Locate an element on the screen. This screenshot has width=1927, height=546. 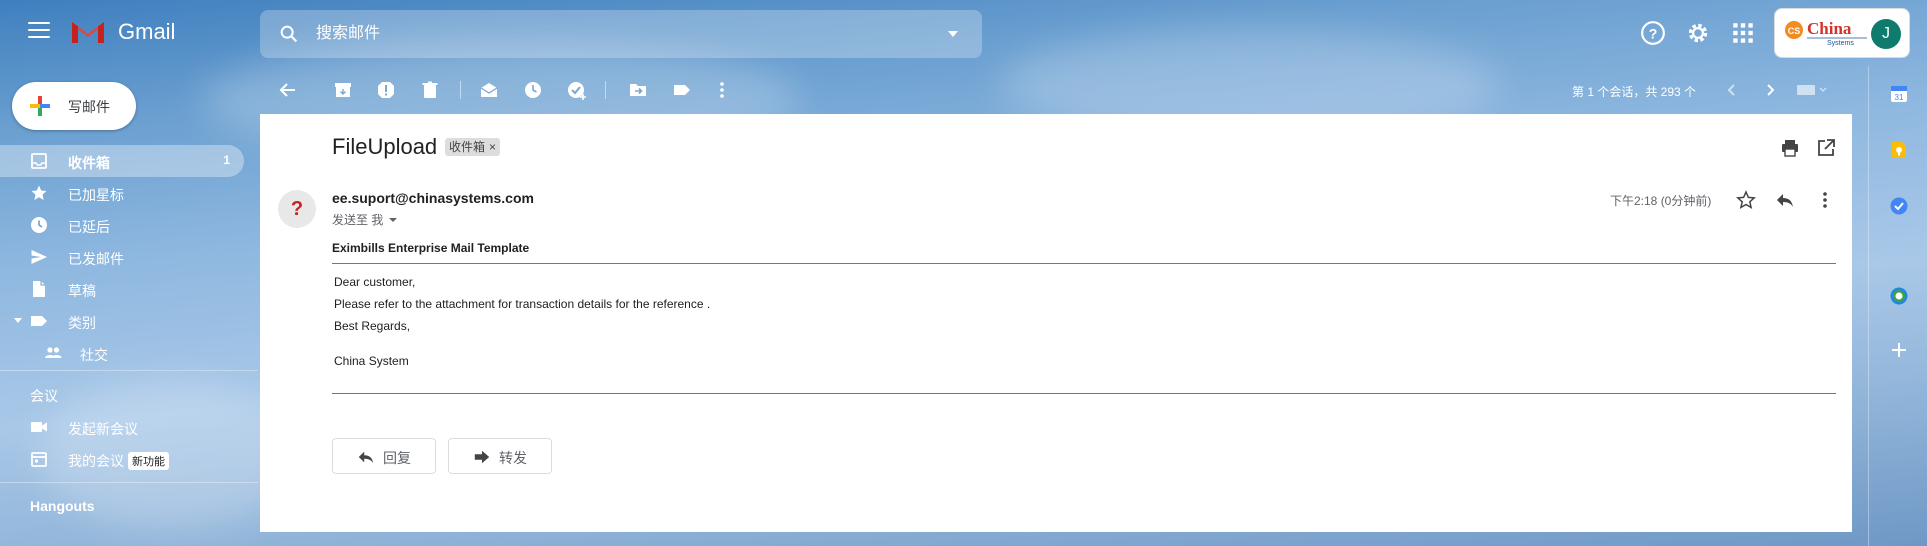
add-addon-plus-icon is located at coordinates (1899, 350).